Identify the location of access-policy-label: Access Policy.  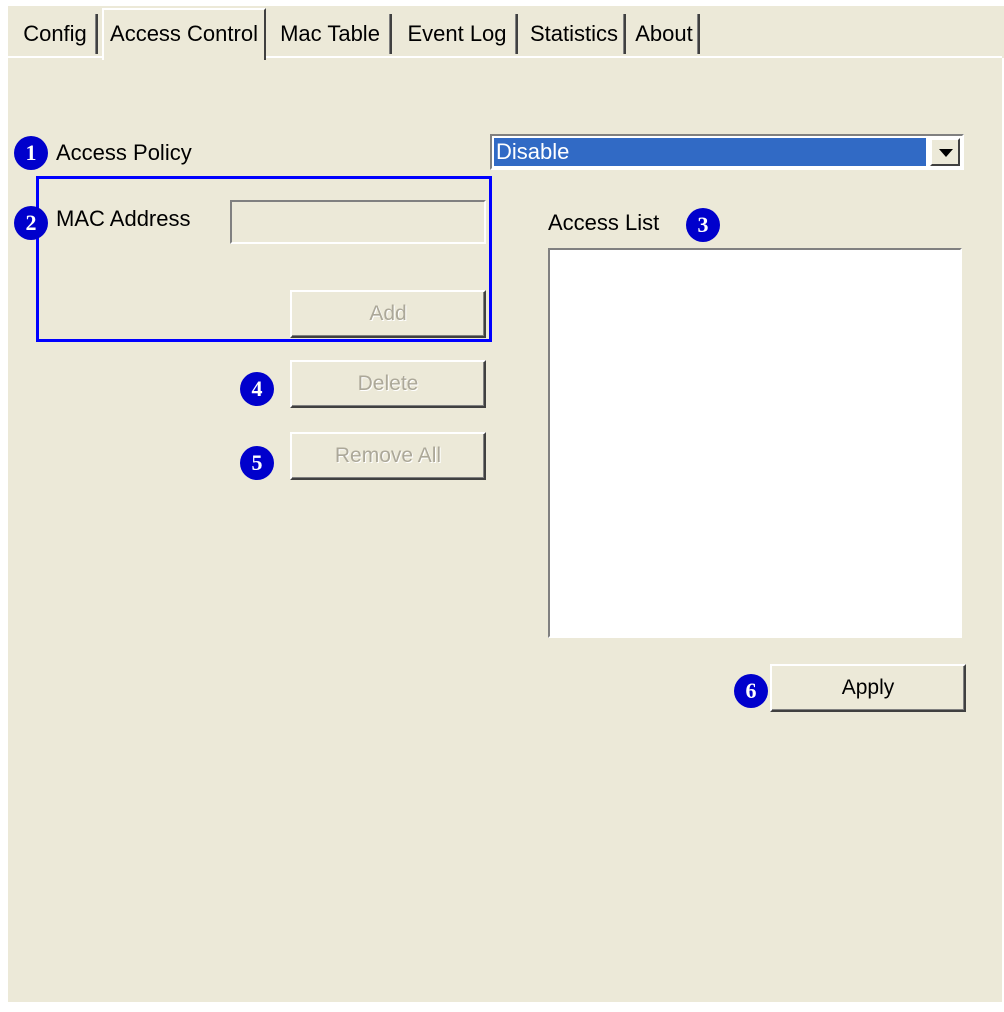
(124, 152).